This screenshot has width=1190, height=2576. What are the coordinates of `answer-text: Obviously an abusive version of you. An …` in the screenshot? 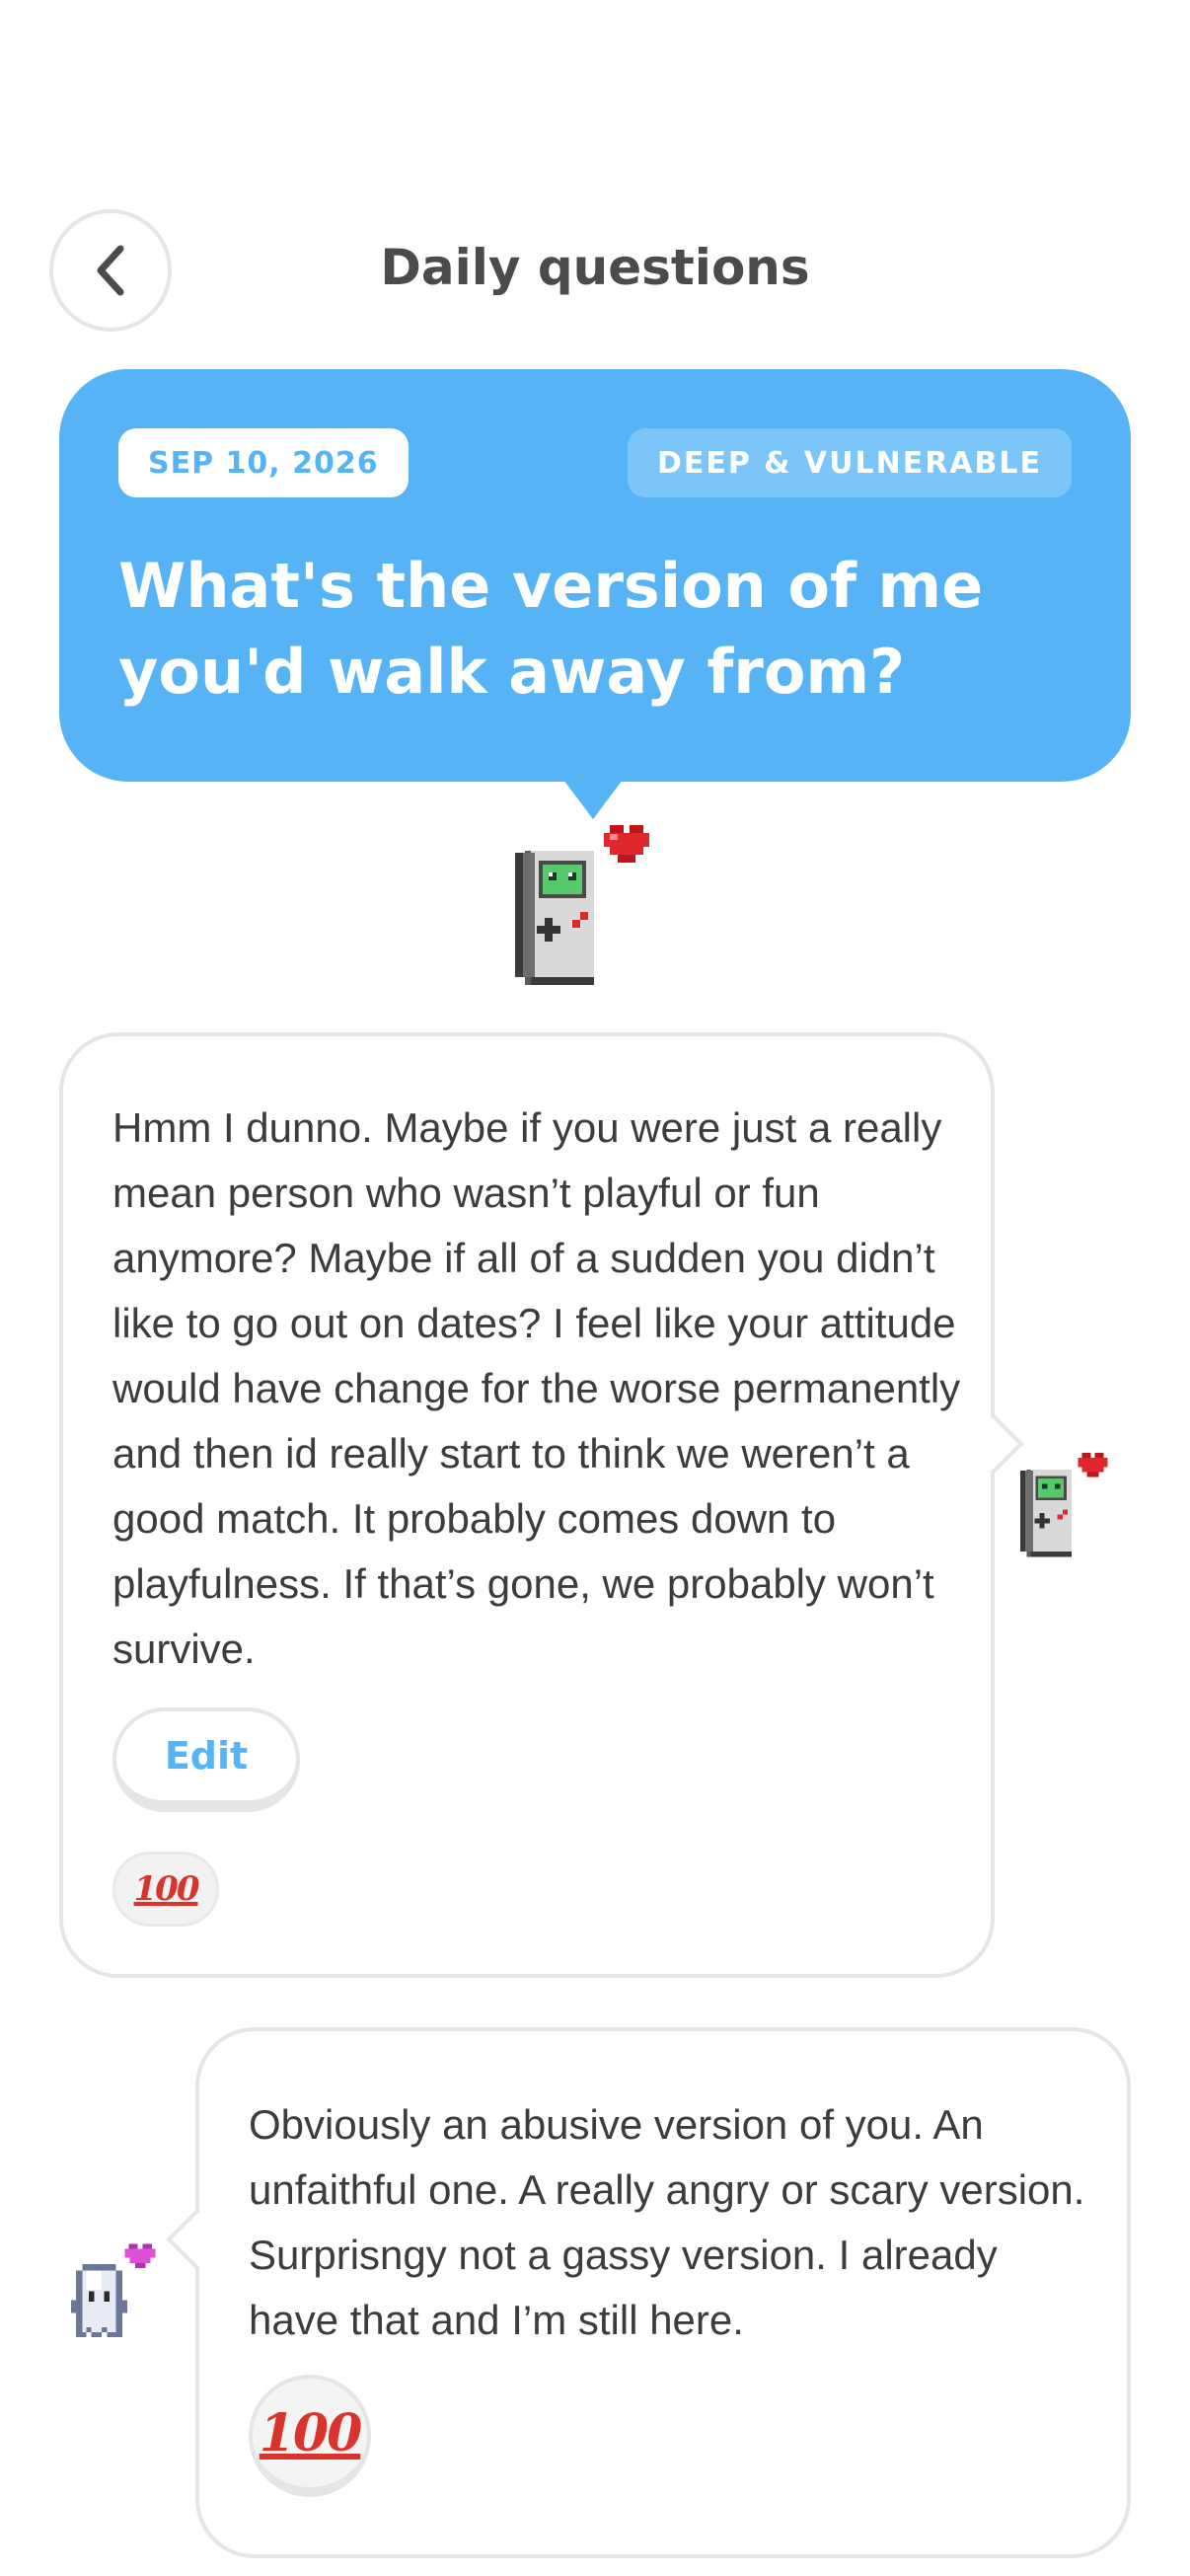 It's located at (667, 2222).